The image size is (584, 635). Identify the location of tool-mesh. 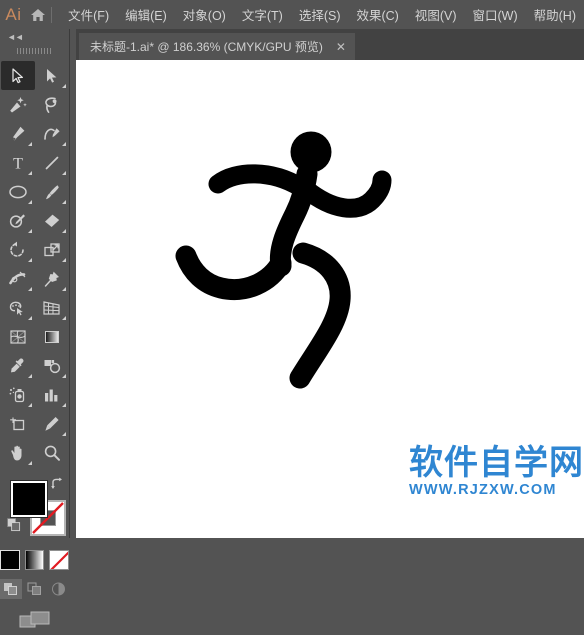
(18, 336).